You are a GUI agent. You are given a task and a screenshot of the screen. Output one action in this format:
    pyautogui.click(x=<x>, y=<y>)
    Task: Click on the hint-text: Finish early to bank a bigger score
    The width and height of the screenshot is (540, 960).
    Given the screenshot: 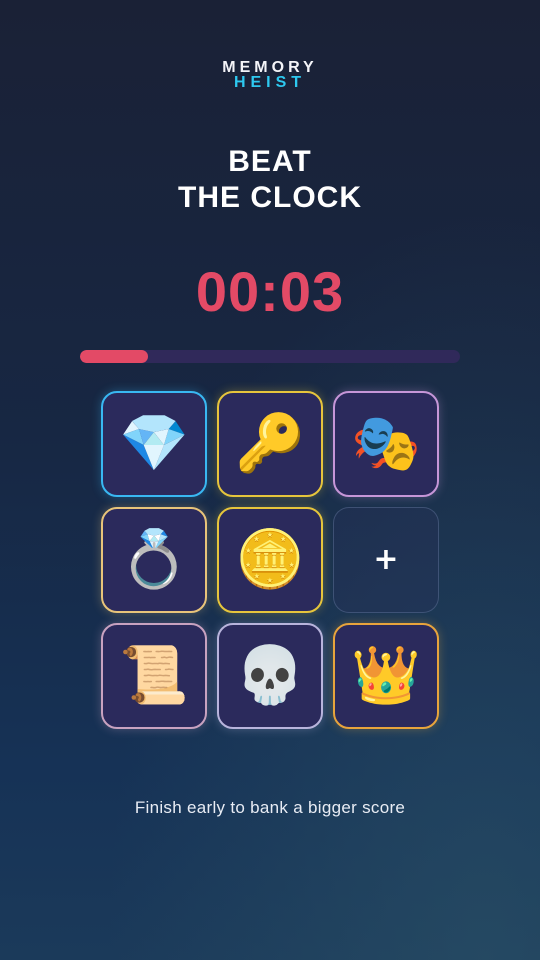 What is the action you would take?
    pyautogui.click(x=270, y=807)
    